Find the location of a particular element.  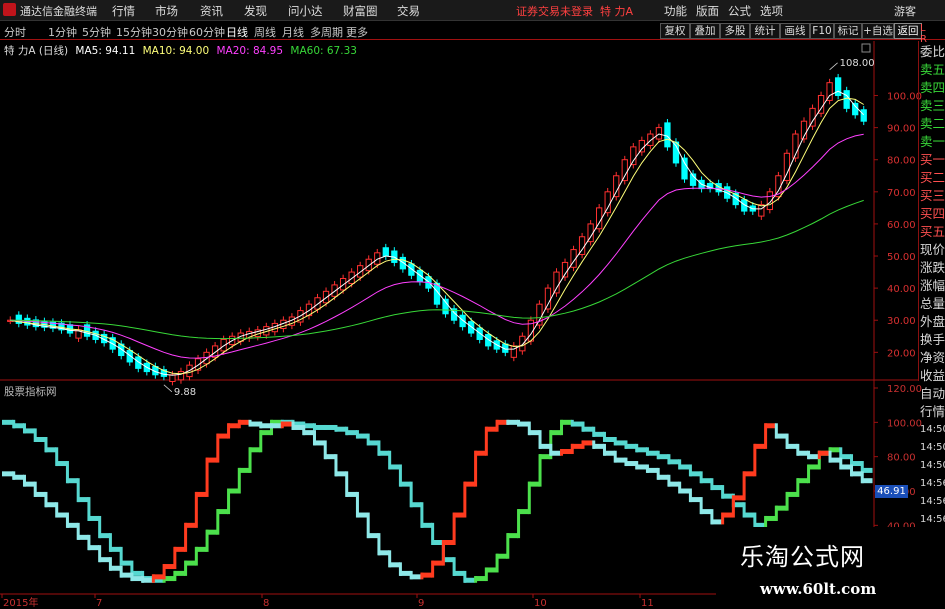

side-item-8: 买三 is located at coordinates (932, 196).